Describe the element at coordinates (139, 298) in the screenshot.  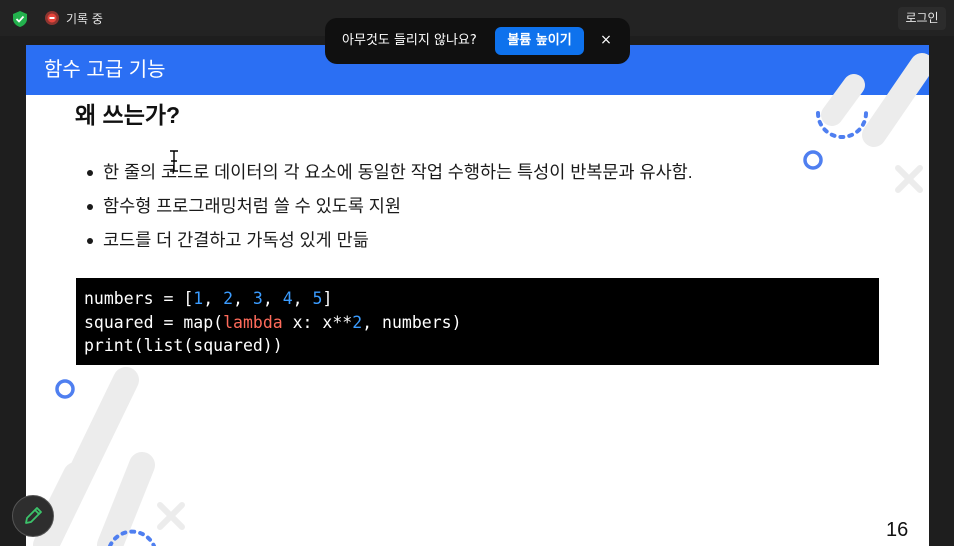
I see `code-text: numbers = [` at that location.